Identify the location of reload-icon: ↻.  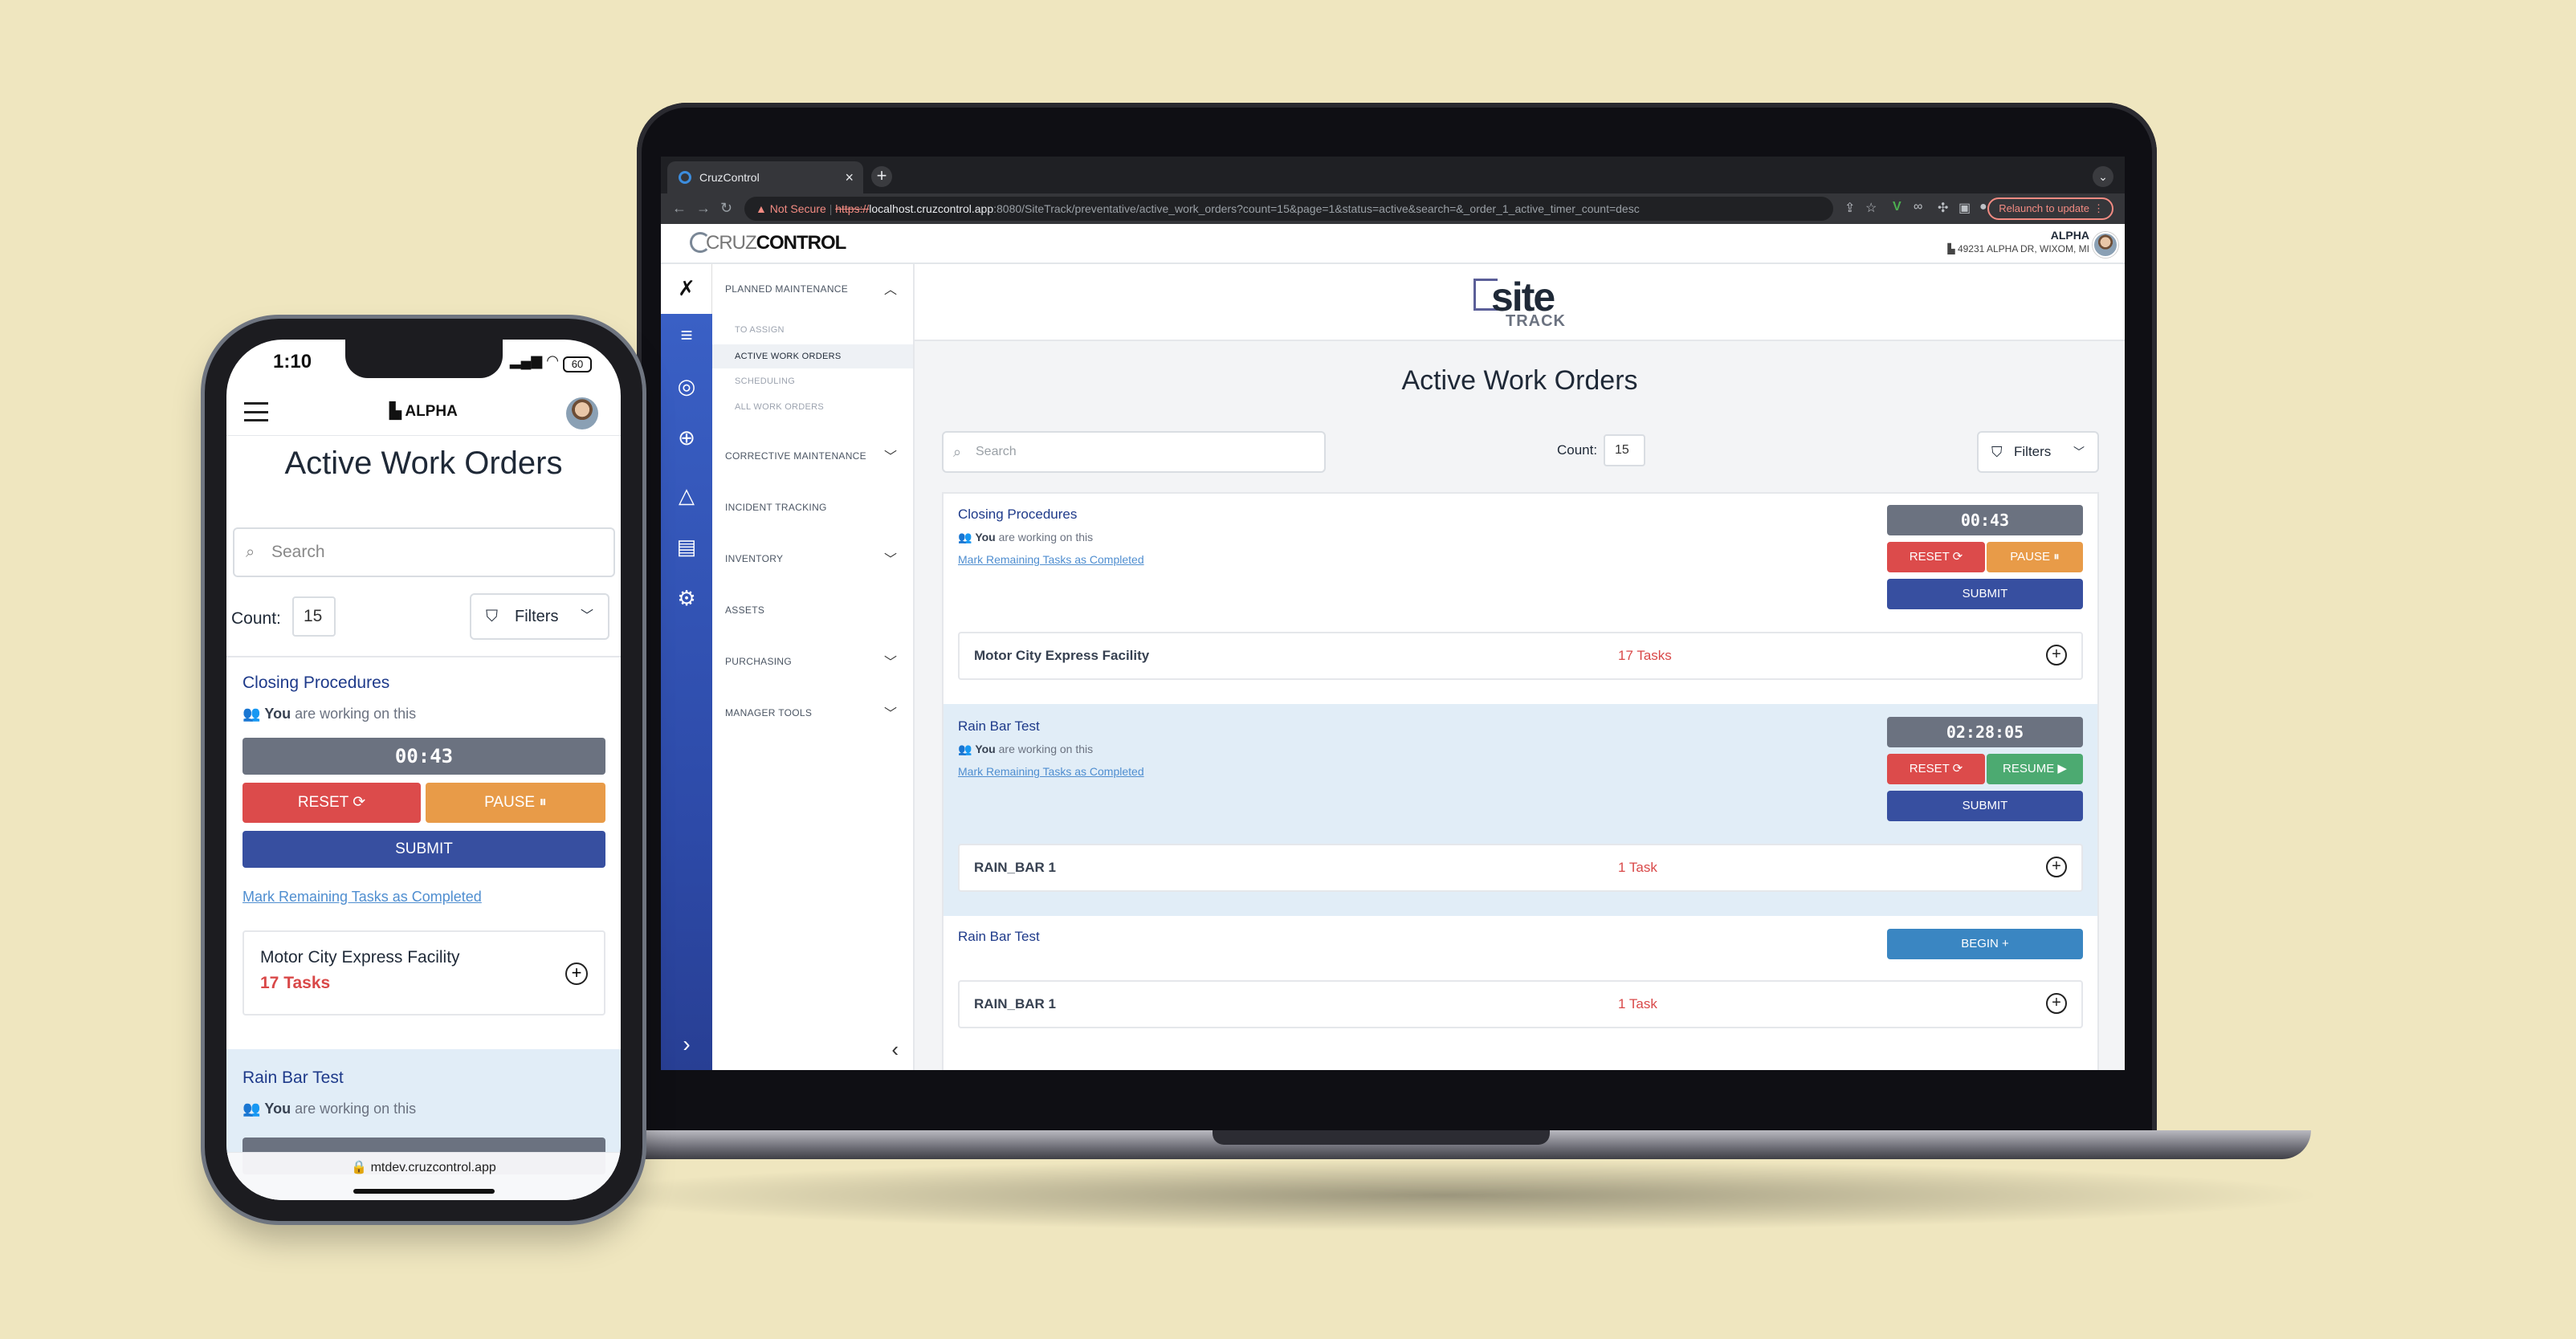
(726, 208).